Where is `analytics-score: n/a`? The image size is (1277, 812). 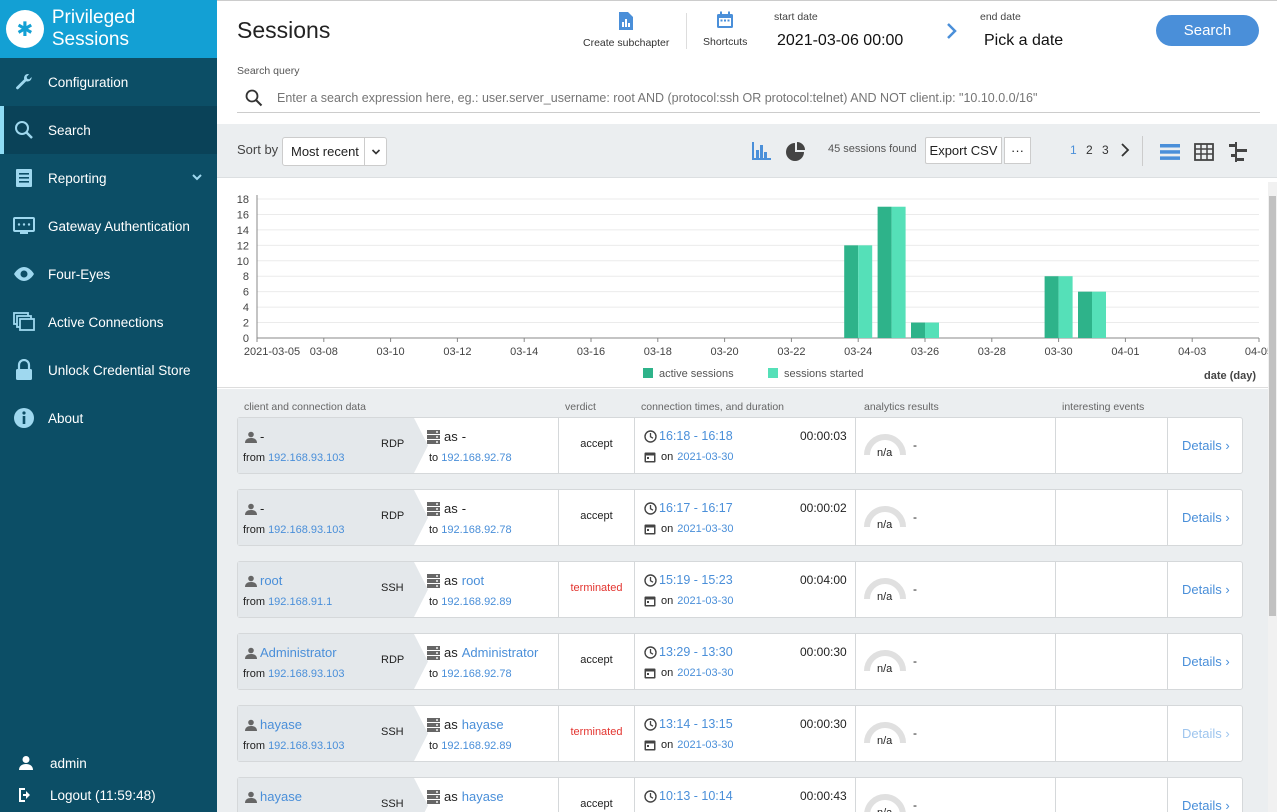 analytics-score: n/a is located at coordinates (885, 525).